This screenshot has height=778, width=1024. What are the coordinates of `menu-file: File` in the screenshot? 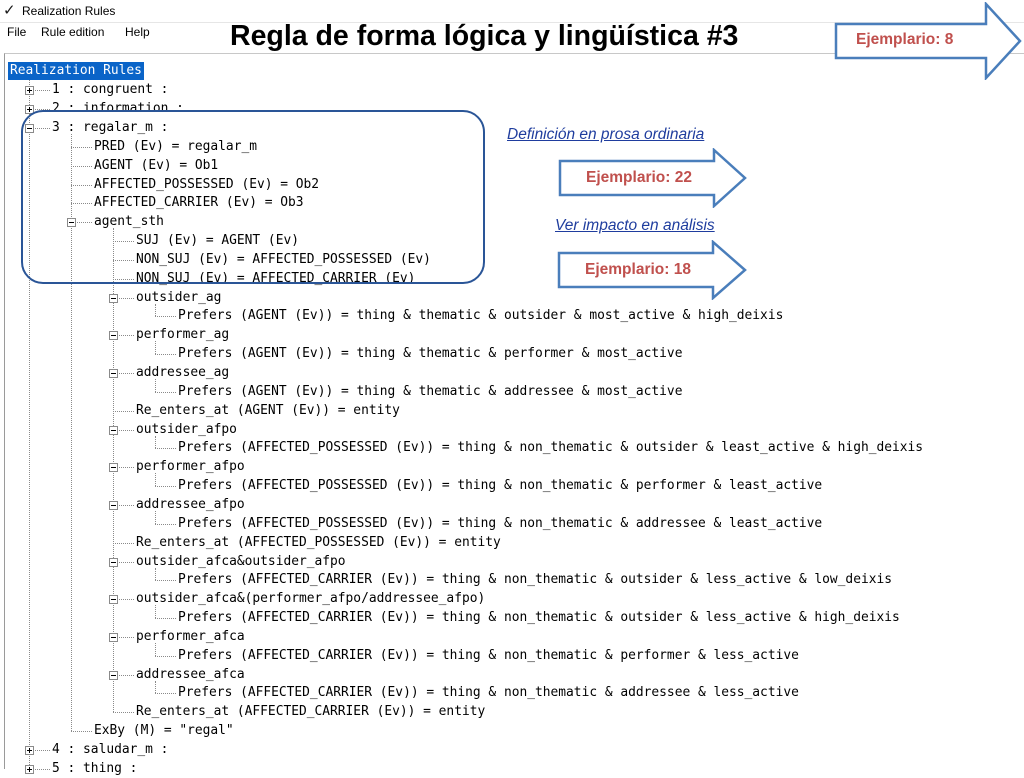 It's located at (16, 32).